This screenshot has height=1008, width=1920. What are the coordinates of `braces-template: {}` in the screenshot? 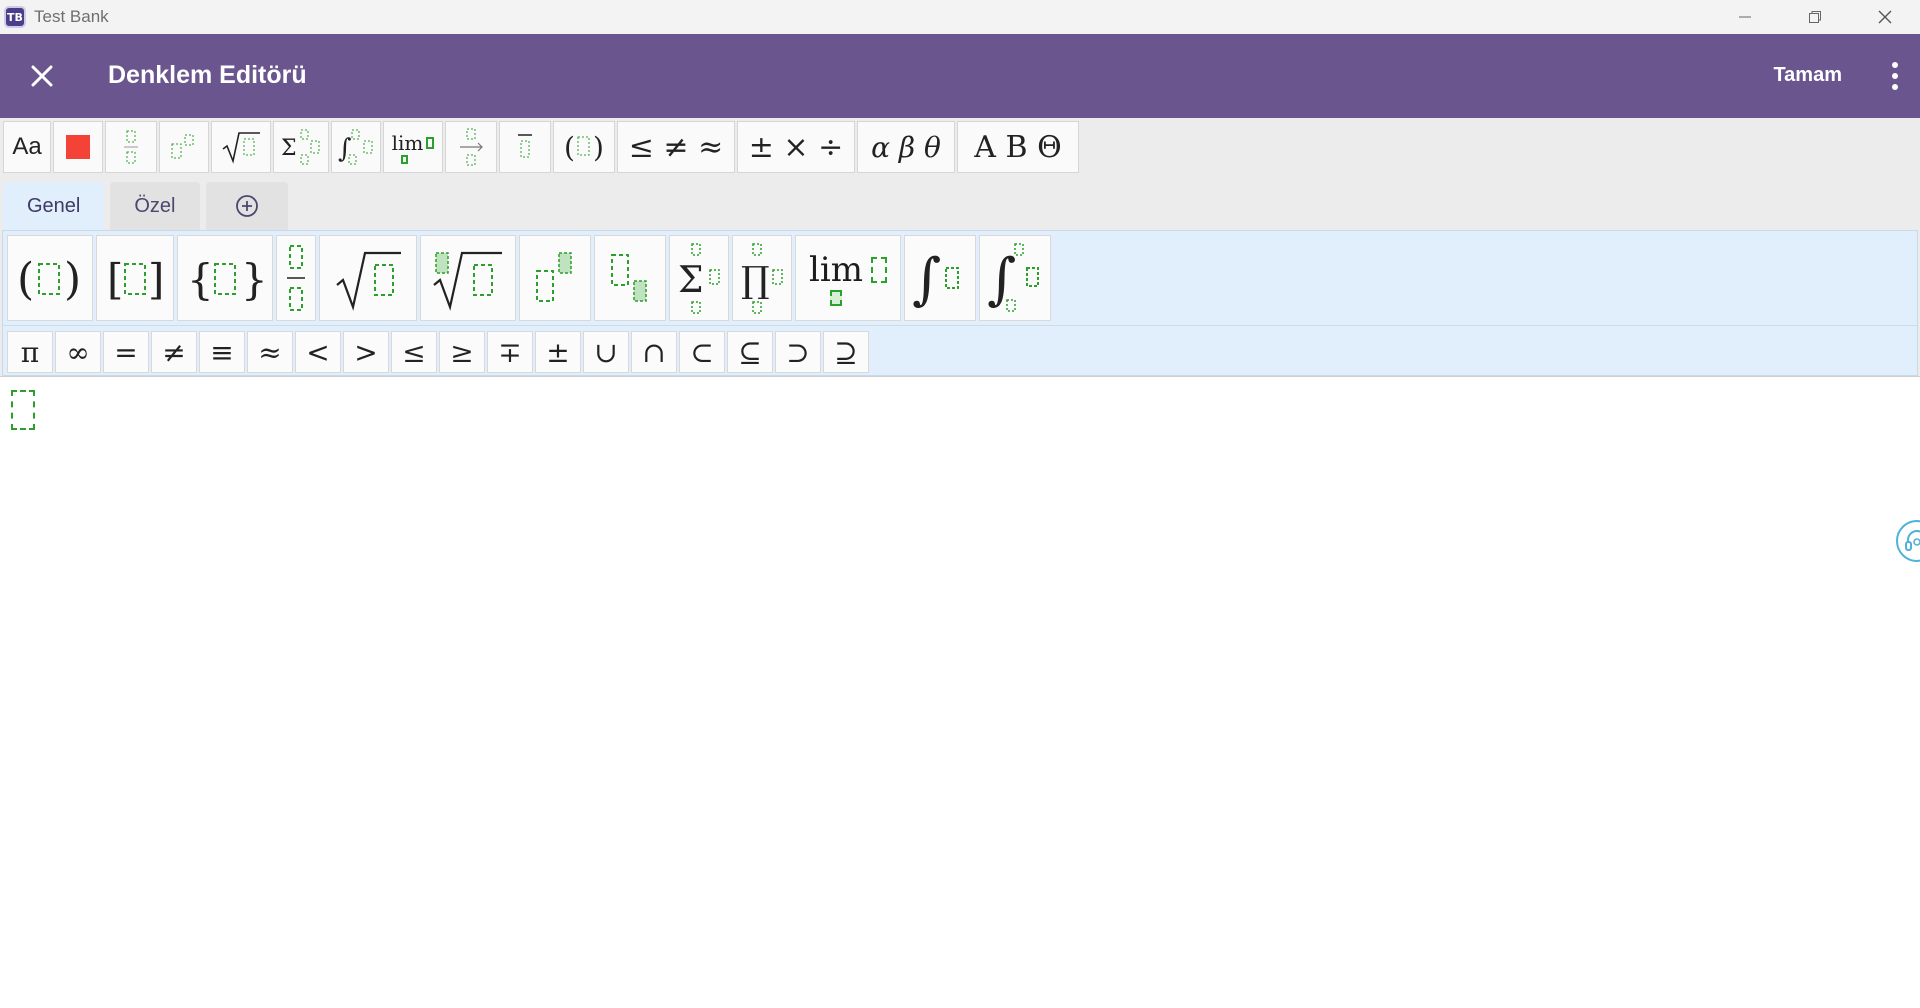 It's located at (225, 278).